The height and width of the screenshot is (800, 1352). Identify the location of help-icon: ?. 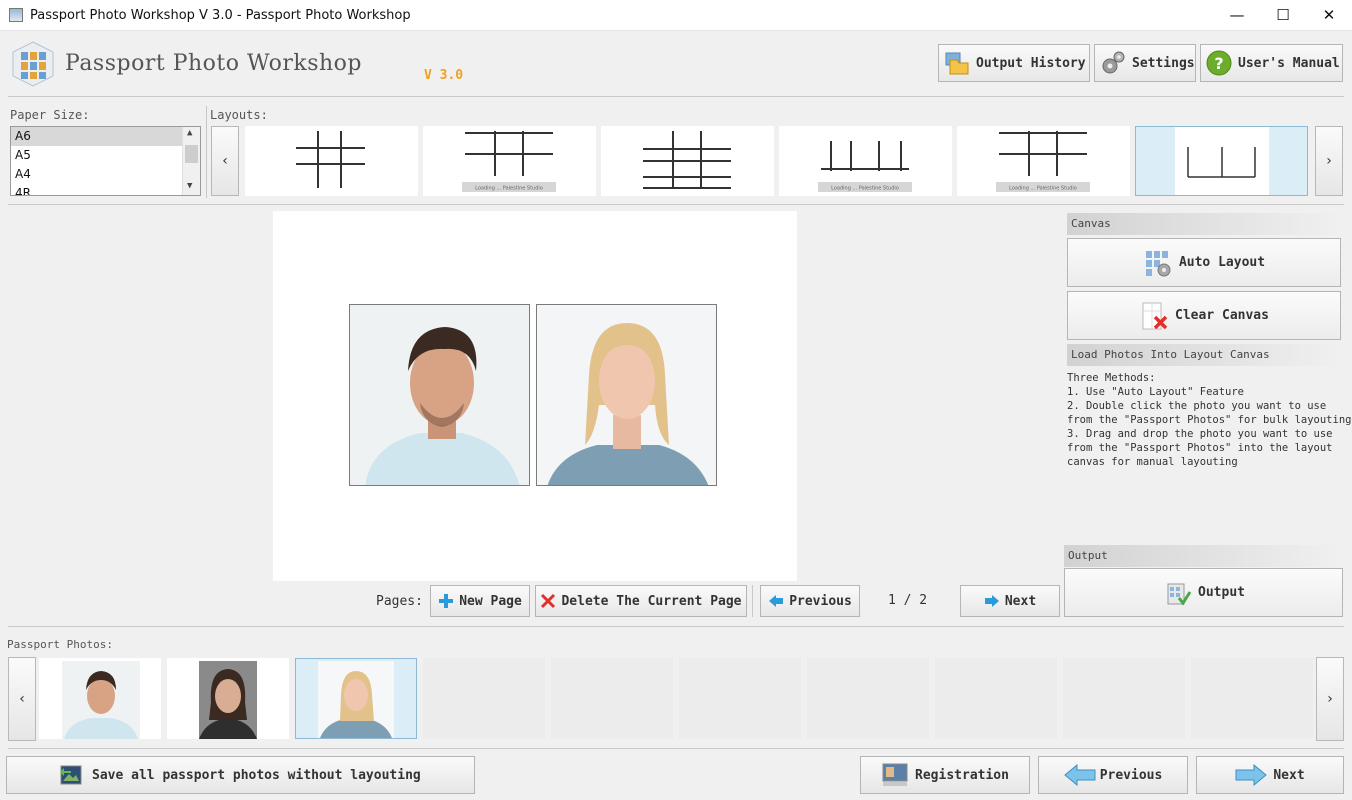
(1219, 63).